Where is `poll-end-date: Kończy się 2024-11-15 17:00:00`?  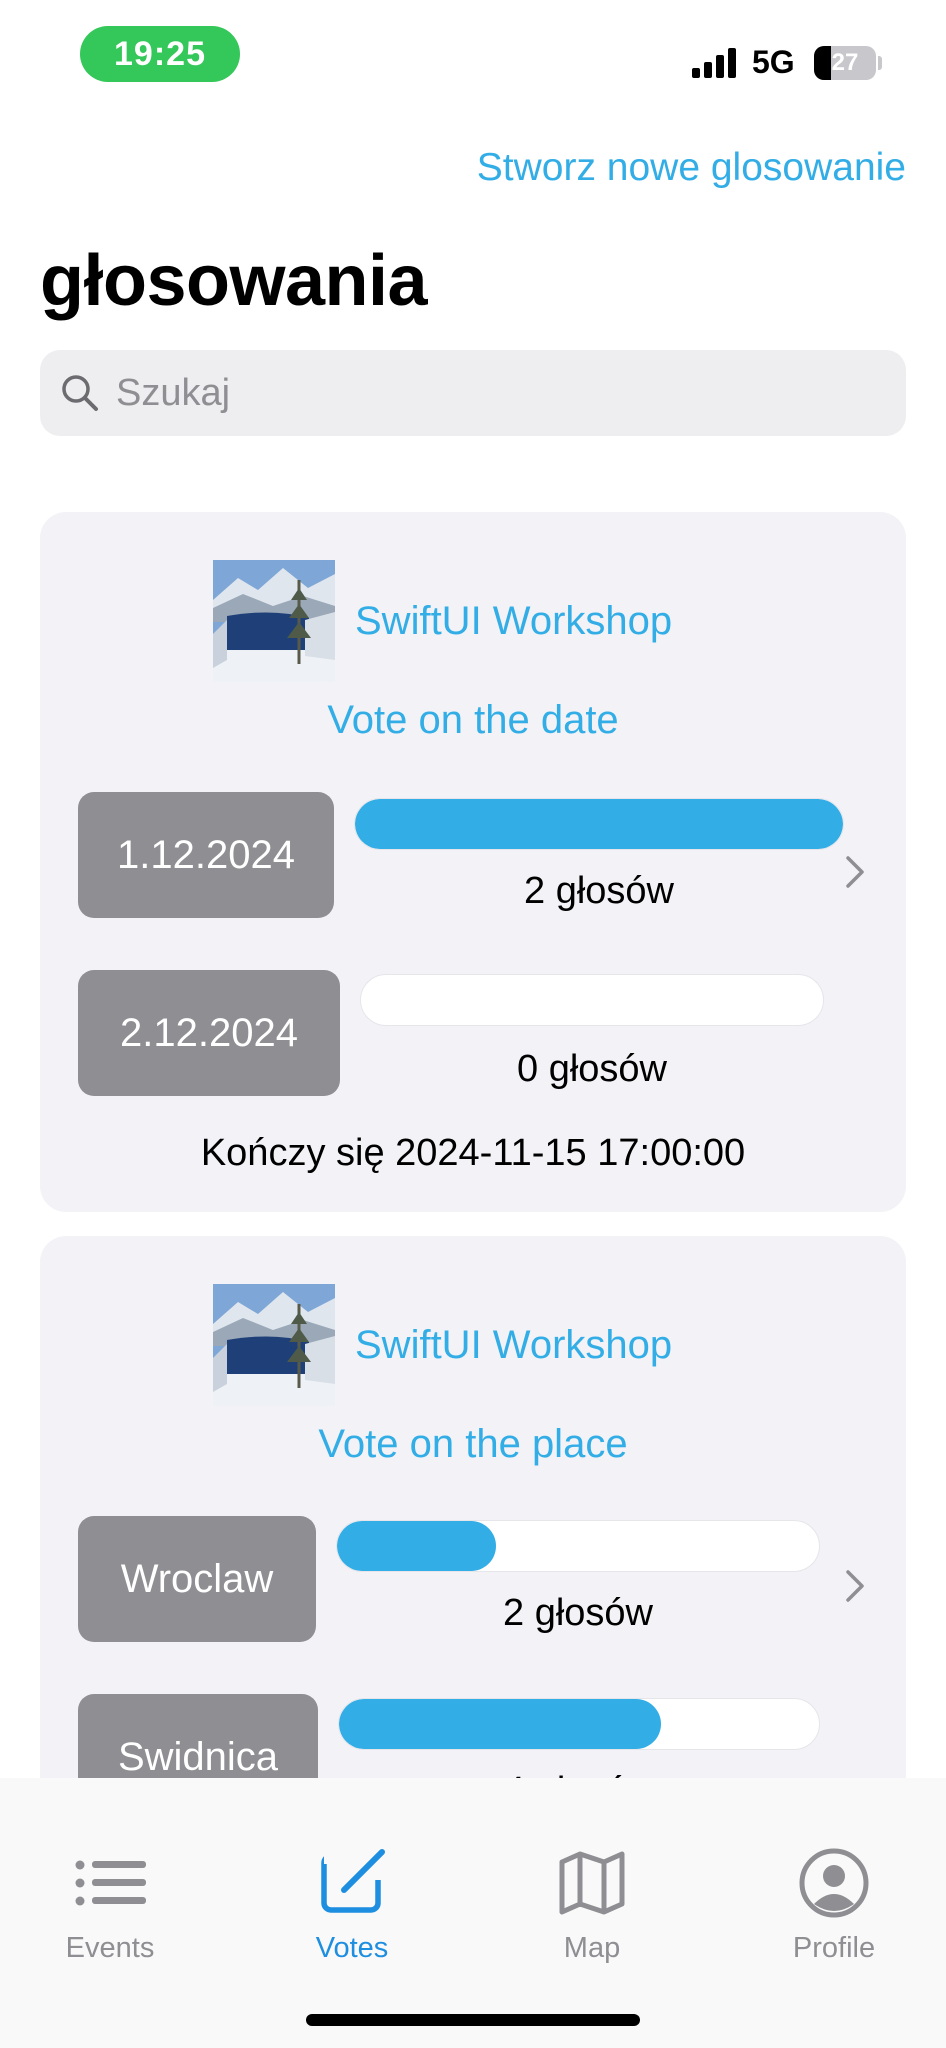 poll-end-date: Kończy się 2024-11-15 17:00:00 is located at coordinates (473, 1153).